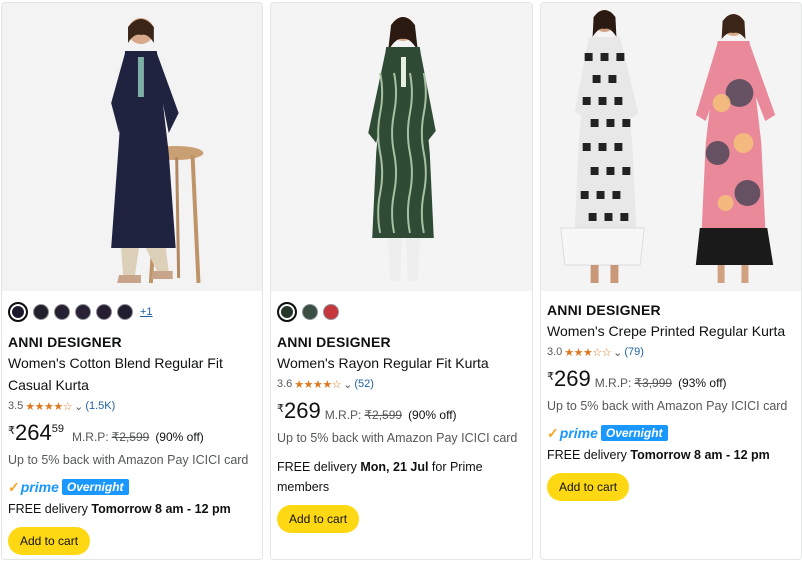  I want to click on delivery-date: Mon, 21 Jul, so click(394, 467).